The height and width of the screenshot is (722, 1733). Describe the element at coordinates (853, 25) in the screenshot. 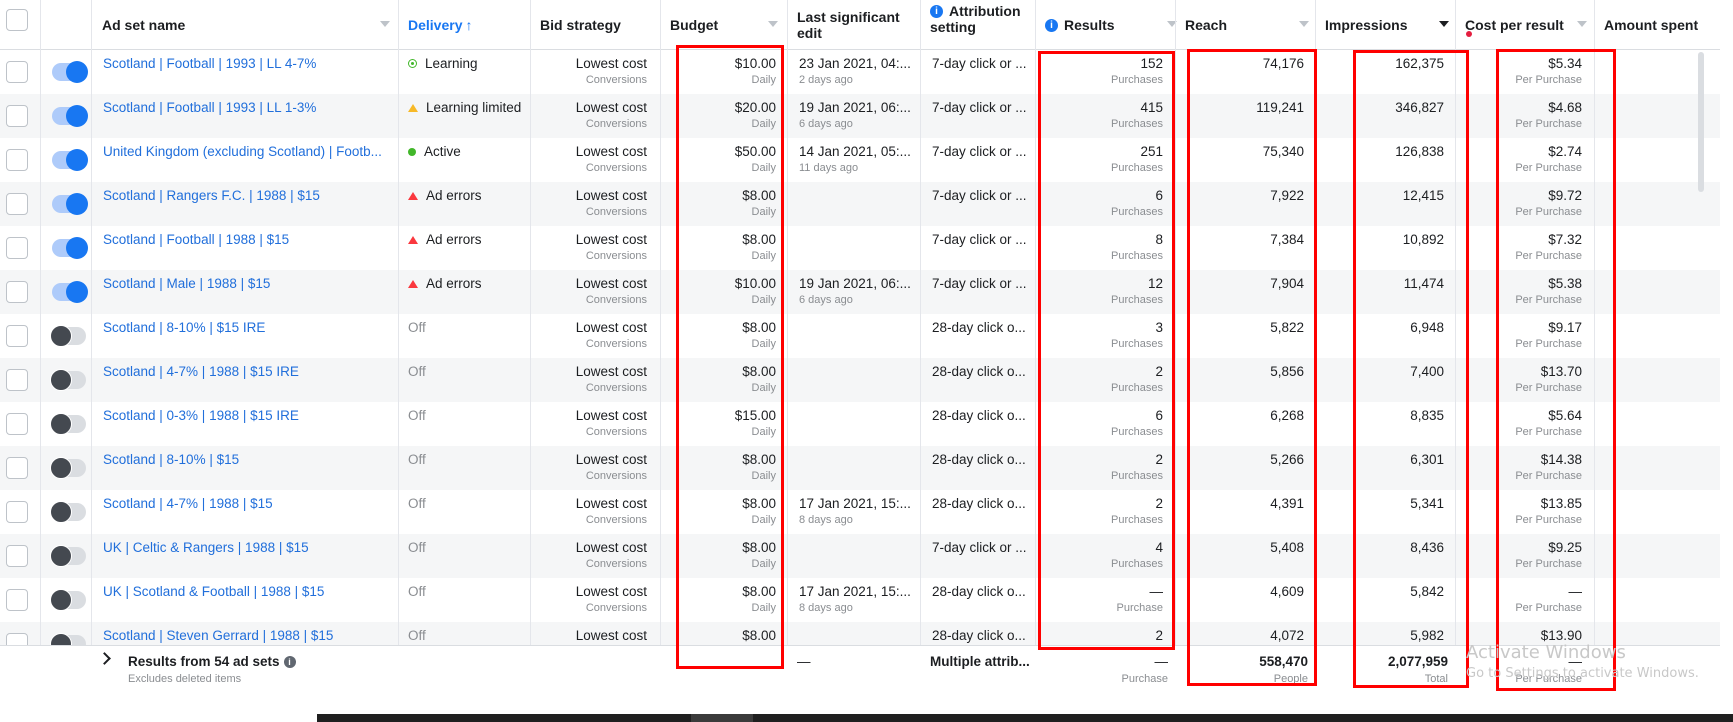

I see `column-last-significant-edit: Last significant edit` at that location.